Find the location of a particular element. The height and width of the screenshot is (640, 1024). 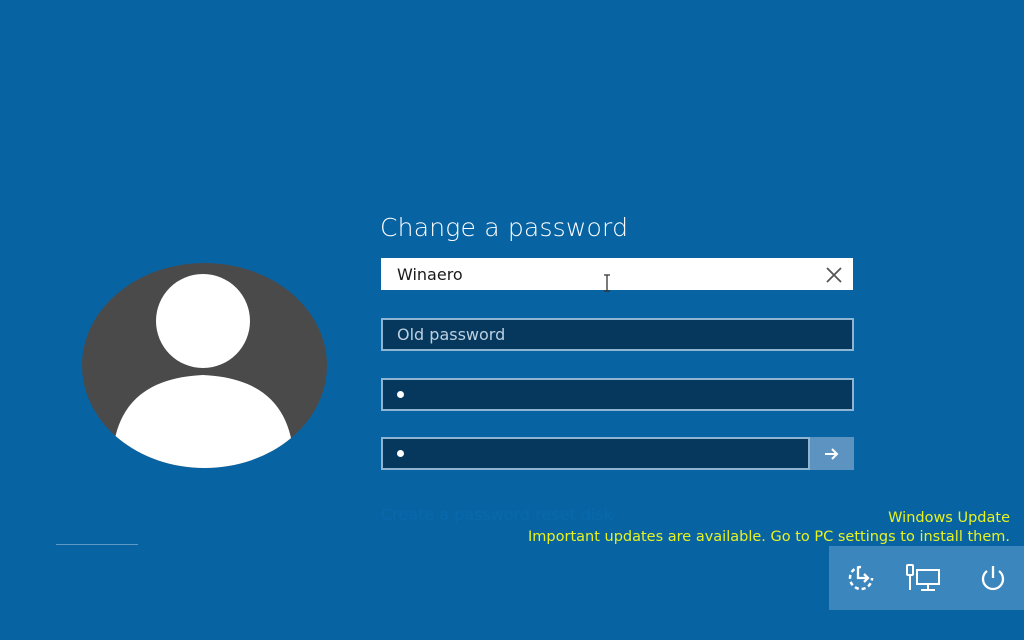

user-avatar is located at coordinates (204, 365).